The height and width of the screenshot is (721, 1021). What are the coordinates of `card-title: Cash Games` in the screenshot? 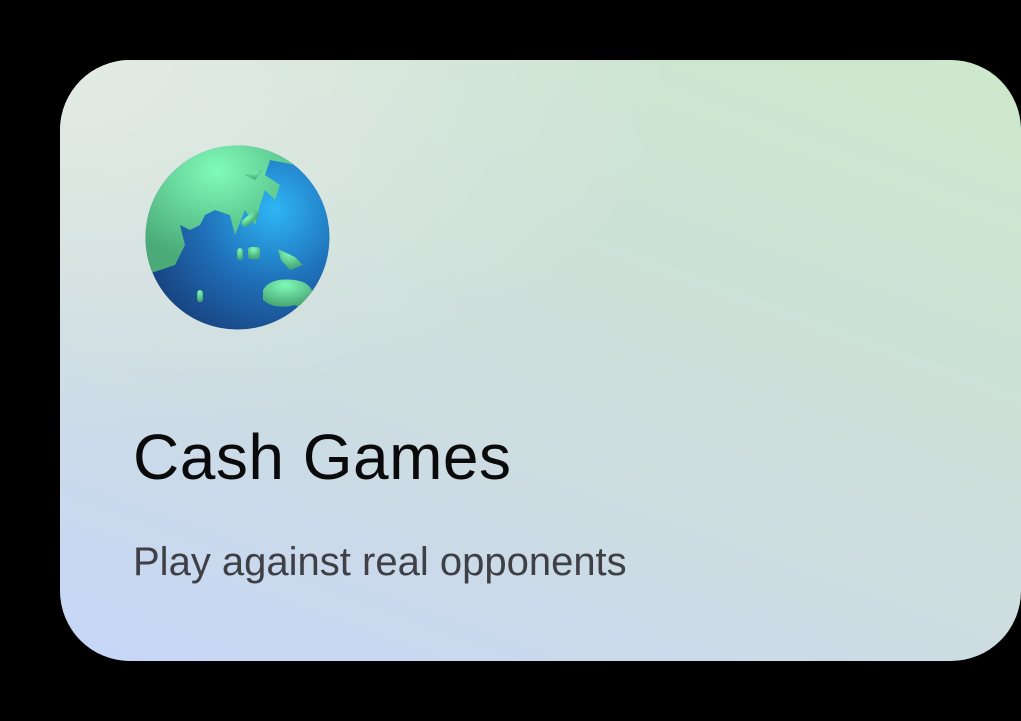 It's located at (322, 457).